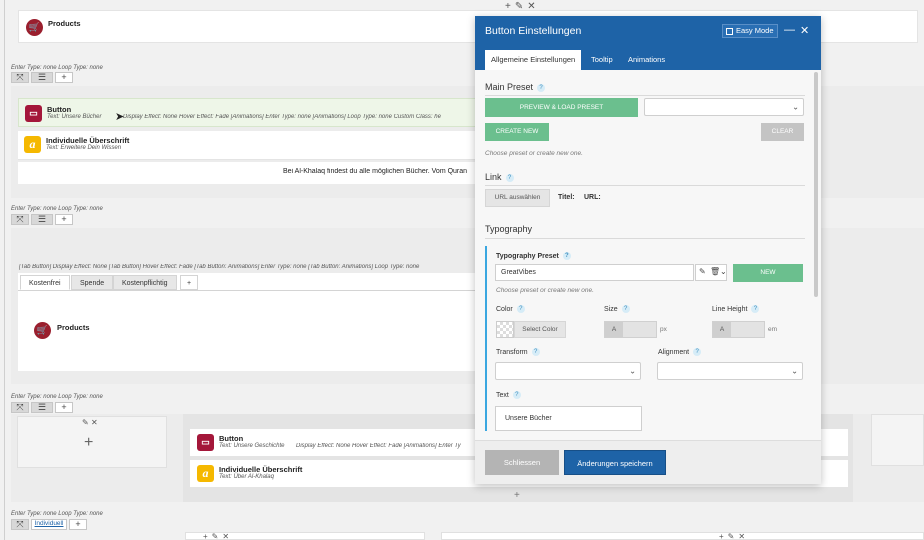  Describe the element at coordinates (782, 132) in the screenshot. I see `clear-button: CLEAR` at that location.